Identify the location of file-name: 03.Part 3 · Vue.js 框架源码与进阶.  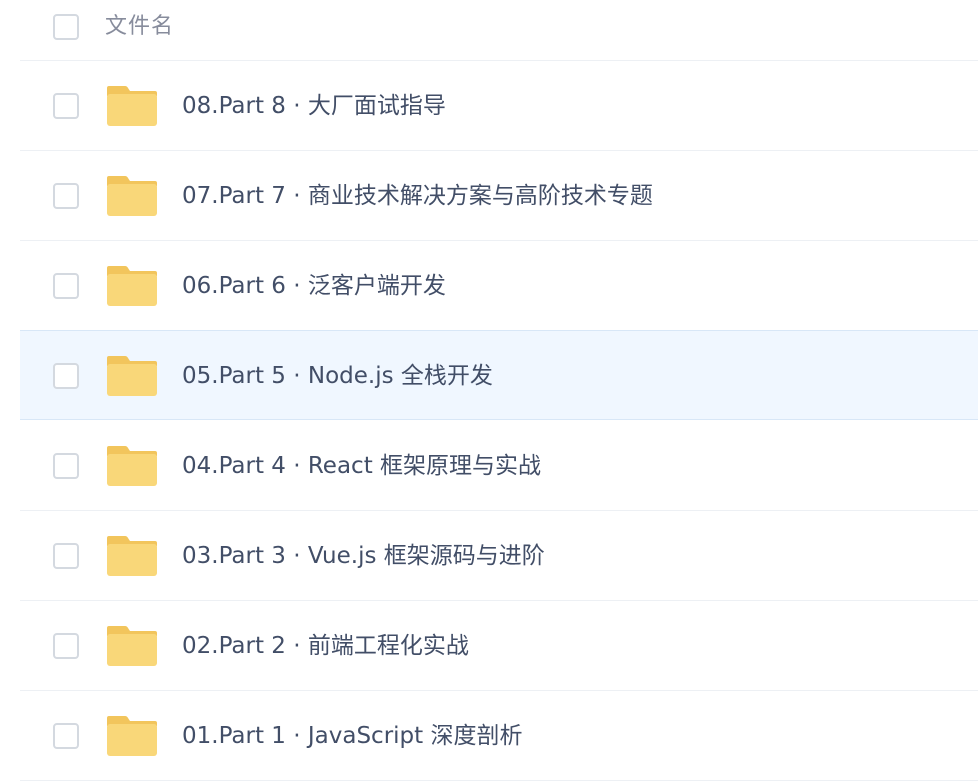
(363, 556).